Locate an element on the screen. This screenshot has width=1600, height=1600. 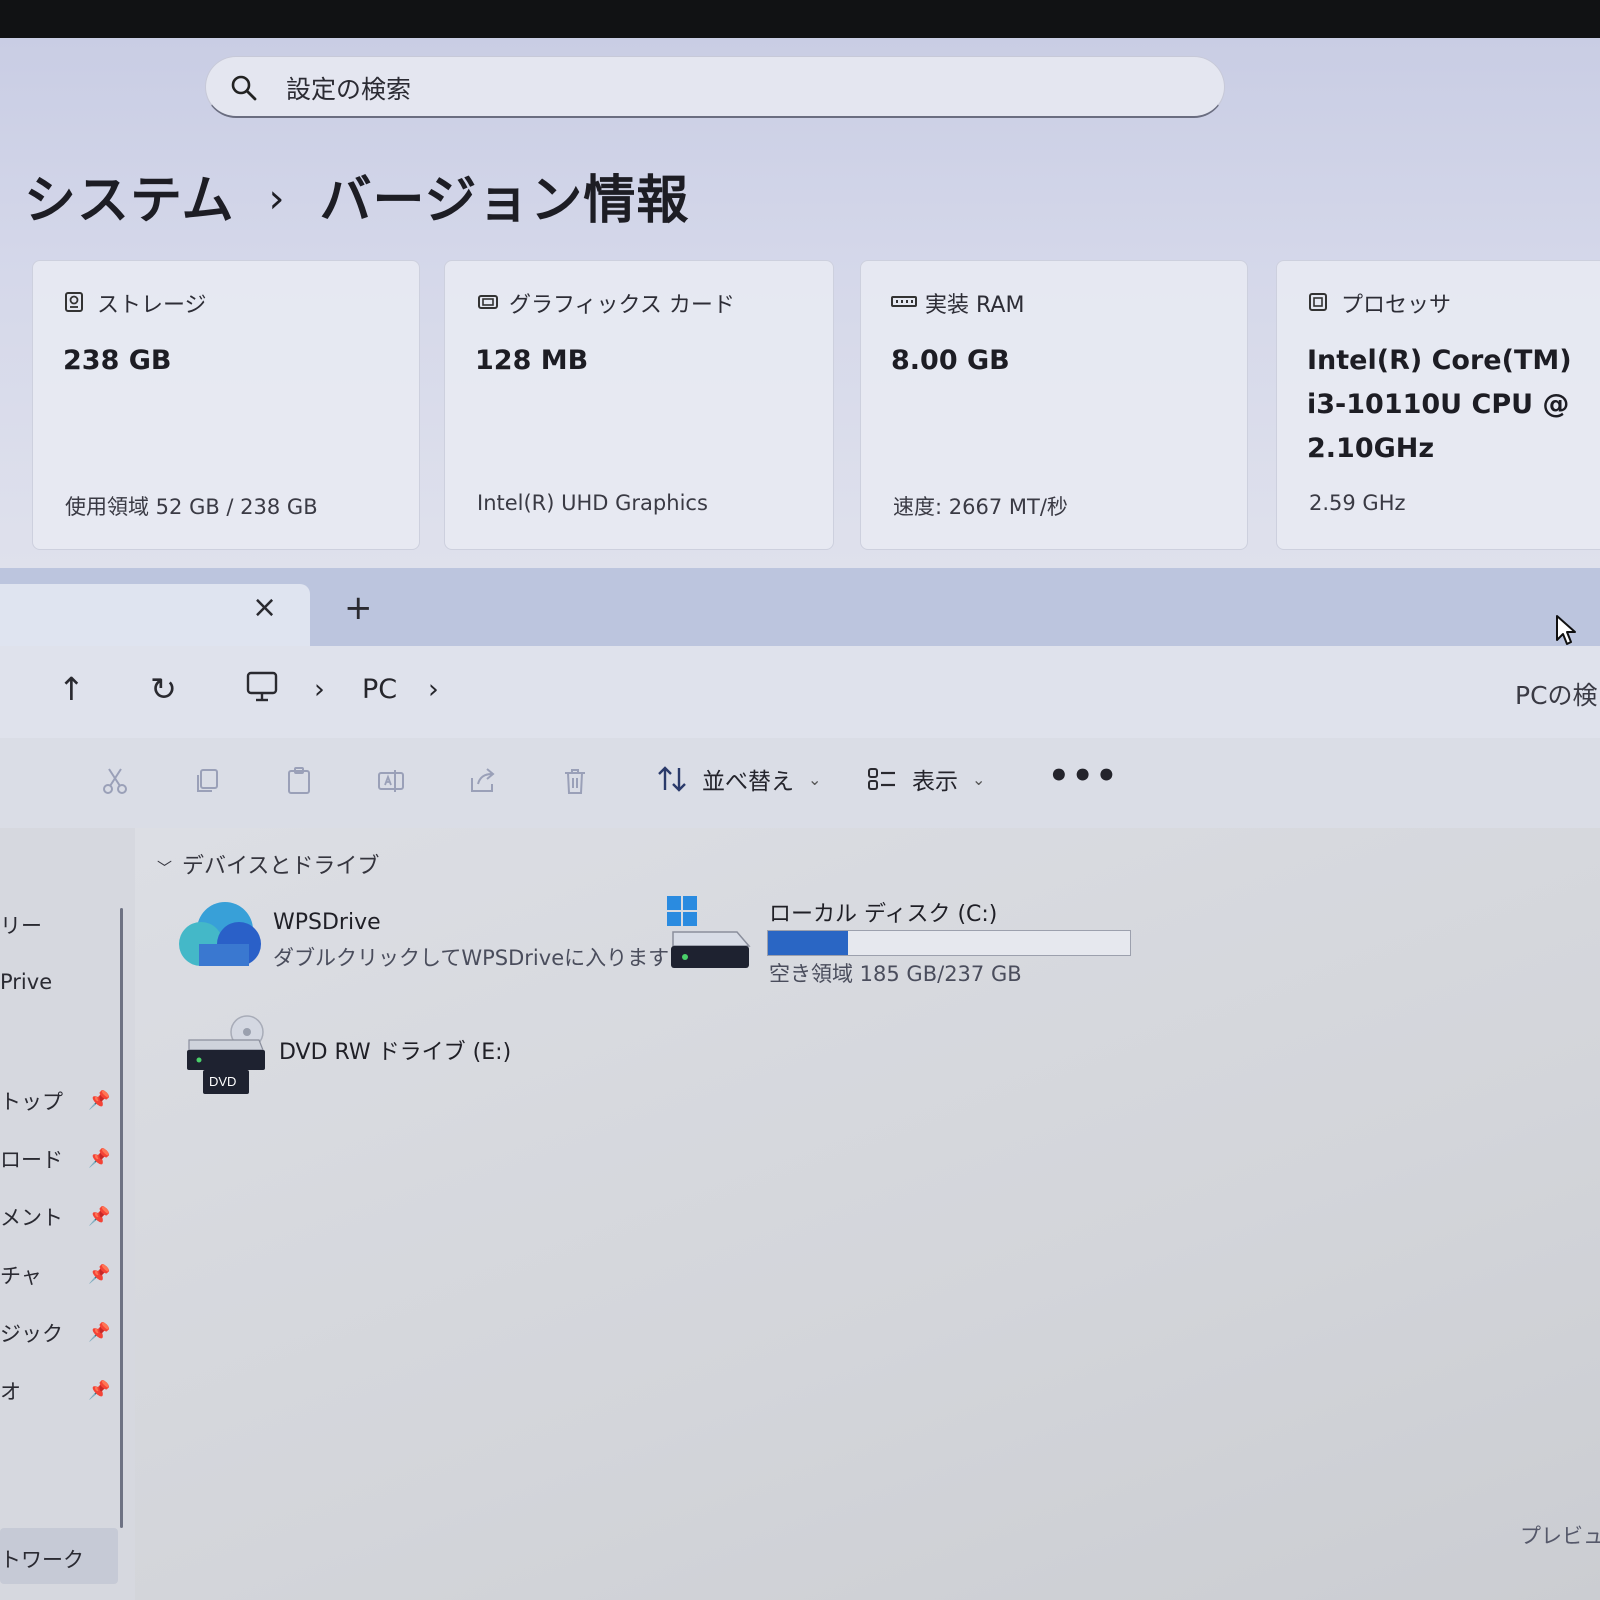
processor-line-2: i3-10110U CPU @ is located at coordinates (1438, 404).